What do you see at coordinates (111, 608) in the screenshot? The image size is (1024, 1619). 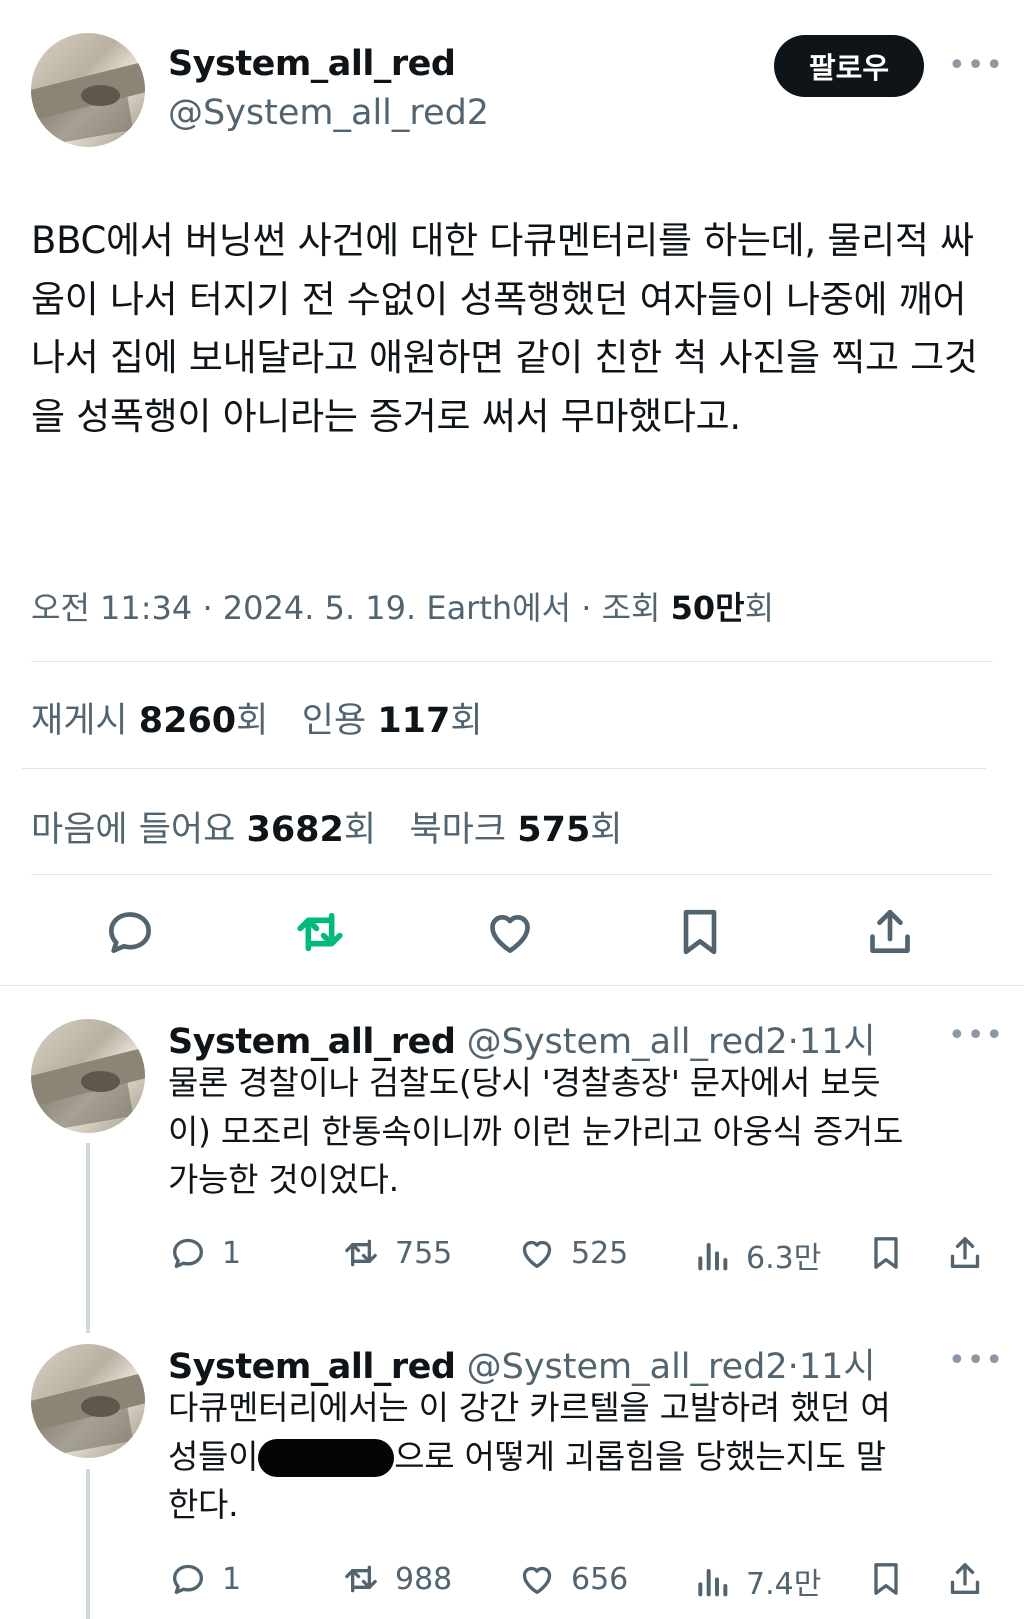 I see `tweet-time: 오전 11:34` at bounding box center [111, 608].